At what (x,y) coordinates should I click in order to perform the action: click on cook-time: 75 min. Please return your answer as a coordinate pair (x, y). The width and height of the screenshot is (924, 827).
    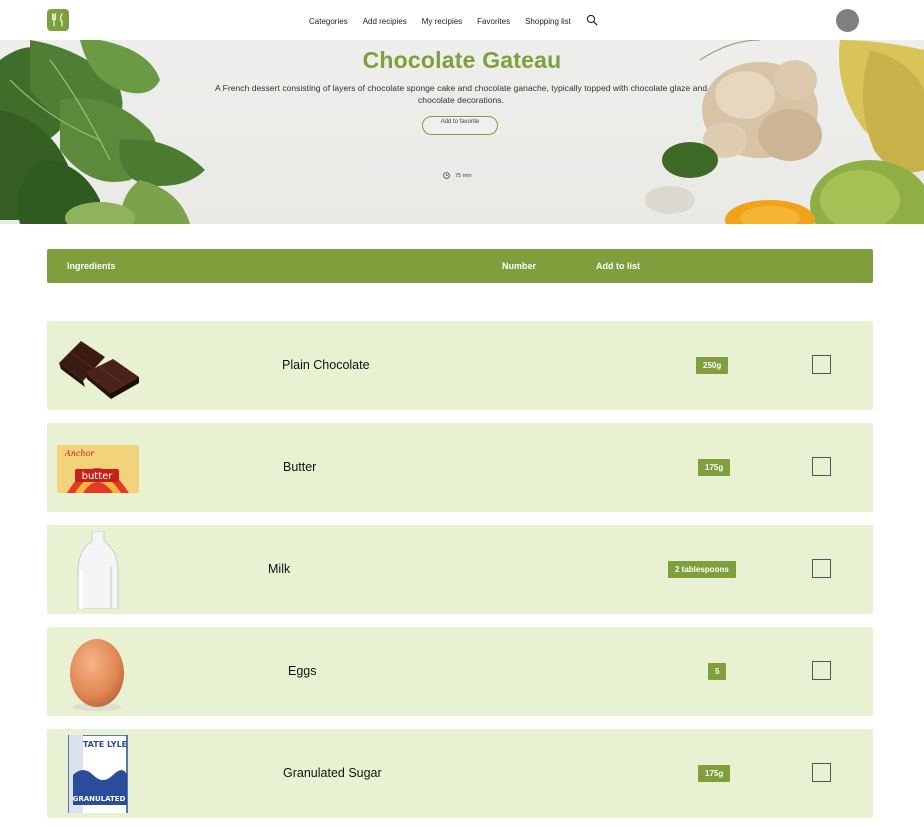
    Looking at the image, I should click on (457, 175).